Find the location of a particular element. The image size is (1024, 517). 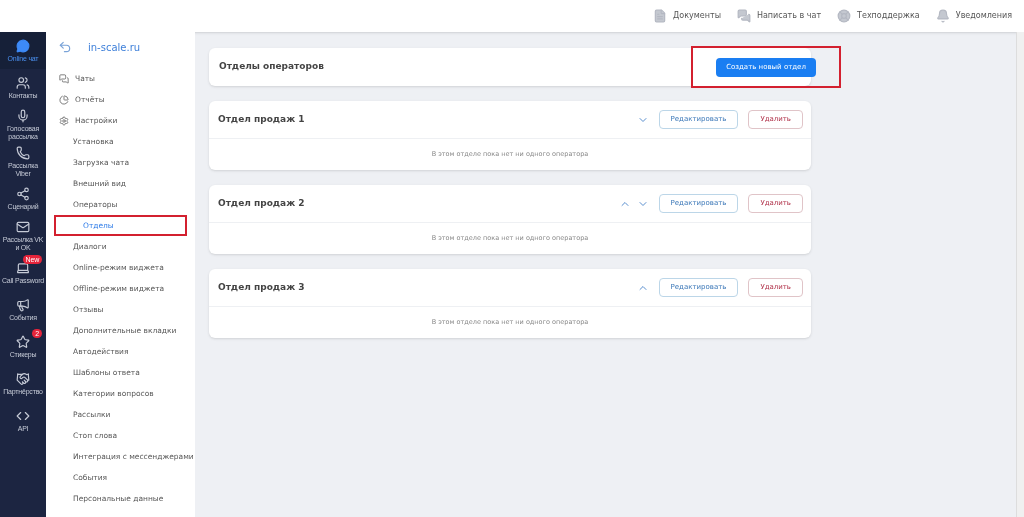

laptop-icon is located at coordinates (23, 267).